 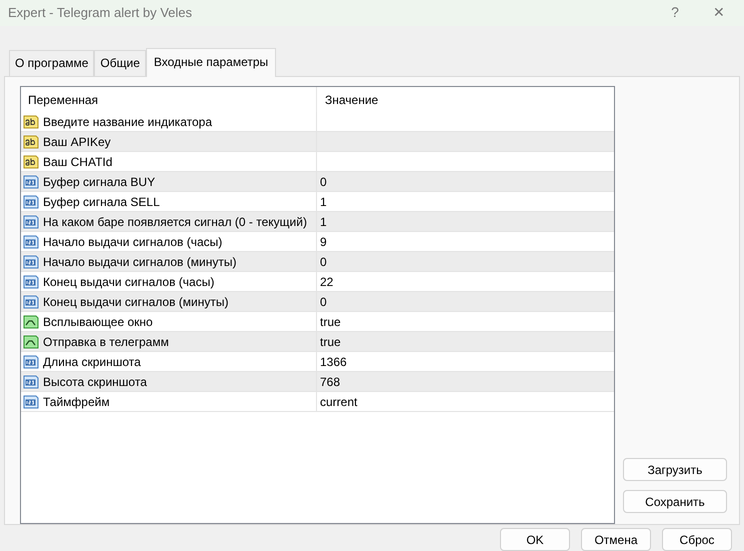 I want to click on parameter-value: 1366, so click(x=333, y=361).